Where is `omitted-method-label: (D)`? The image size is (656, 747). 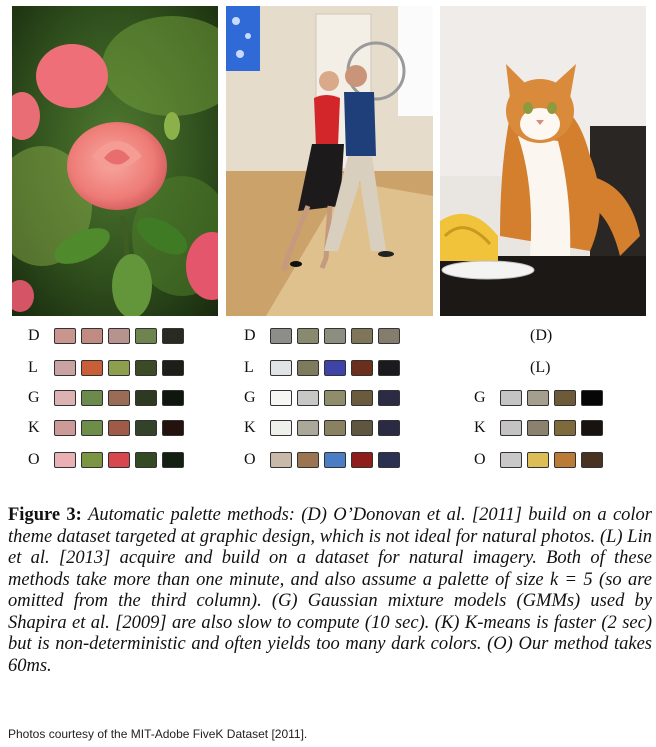 omitted-method-label: (D) is located at coordinates (541, 335).